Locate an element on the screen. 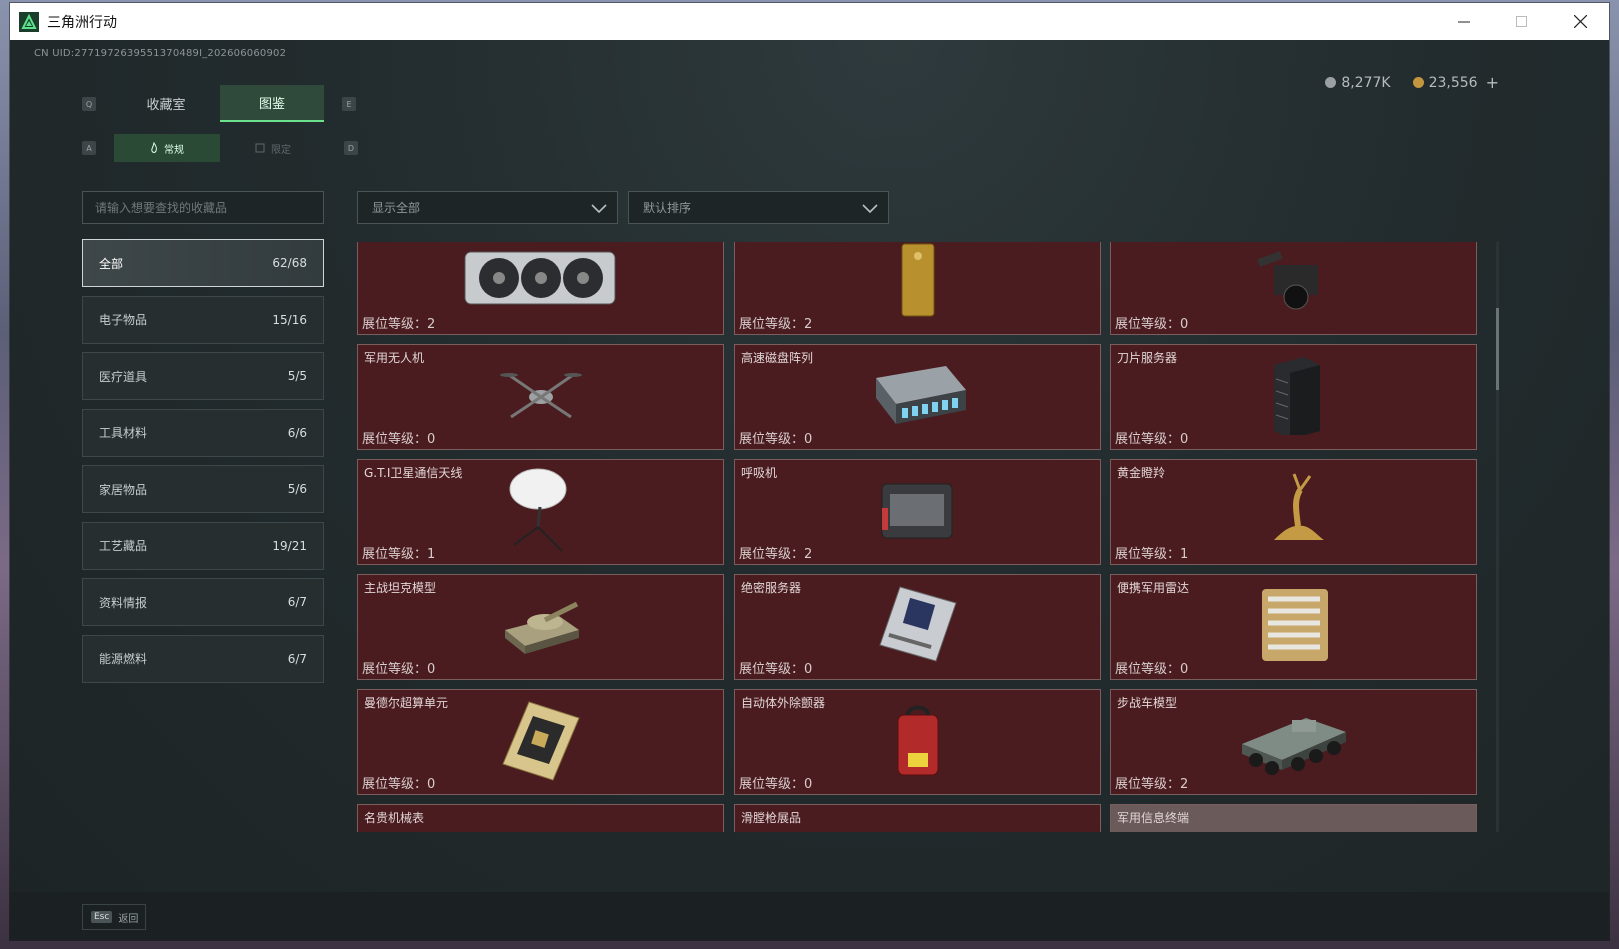  category-item: 工艺藏品 19/21 is located at coordinates (203, 545).